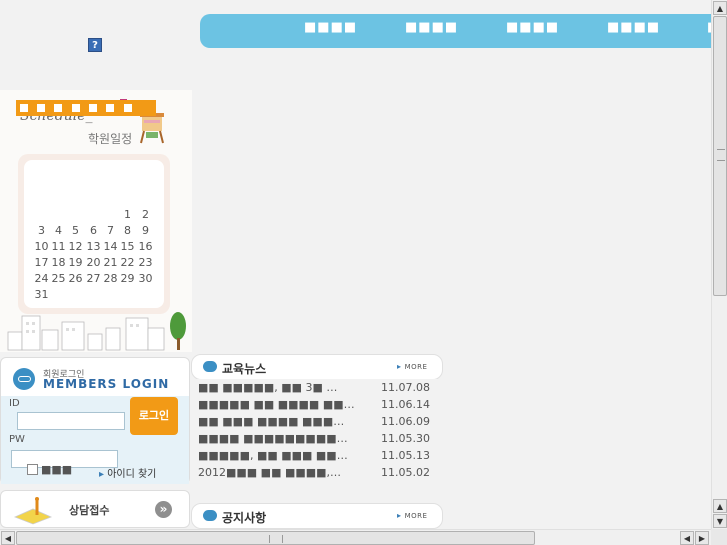 This screenshot has height=545, width=727. Describe the element at coordinates (33, 511) in the screenshot. I see `map-pin-icon` at that location.